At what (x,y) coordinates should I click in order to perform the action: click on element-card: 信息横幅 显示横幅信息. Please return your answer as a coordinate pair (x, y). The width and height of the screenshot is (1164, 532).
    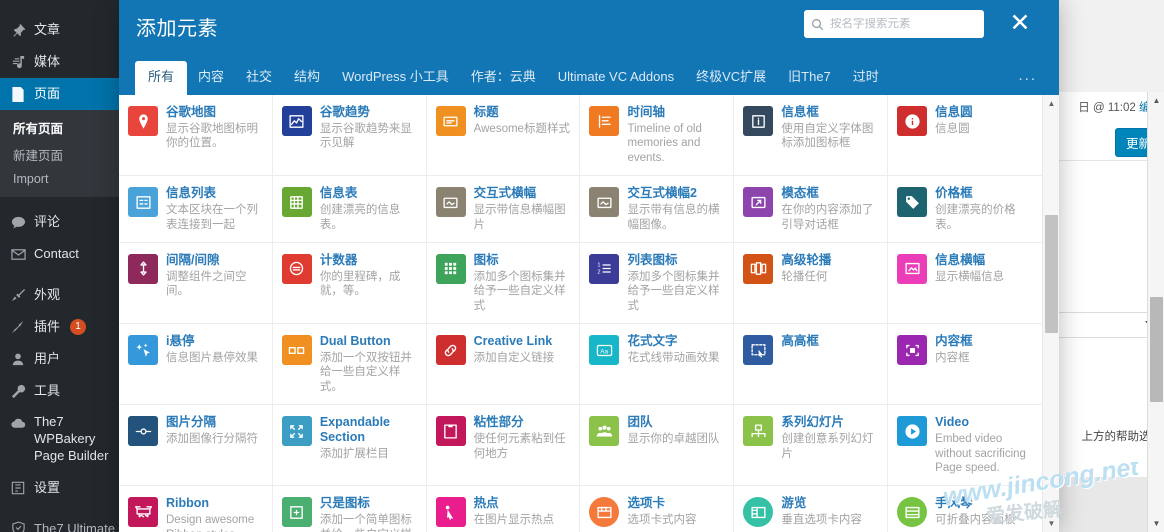
    Looking at the image, I should click on (965, 283).